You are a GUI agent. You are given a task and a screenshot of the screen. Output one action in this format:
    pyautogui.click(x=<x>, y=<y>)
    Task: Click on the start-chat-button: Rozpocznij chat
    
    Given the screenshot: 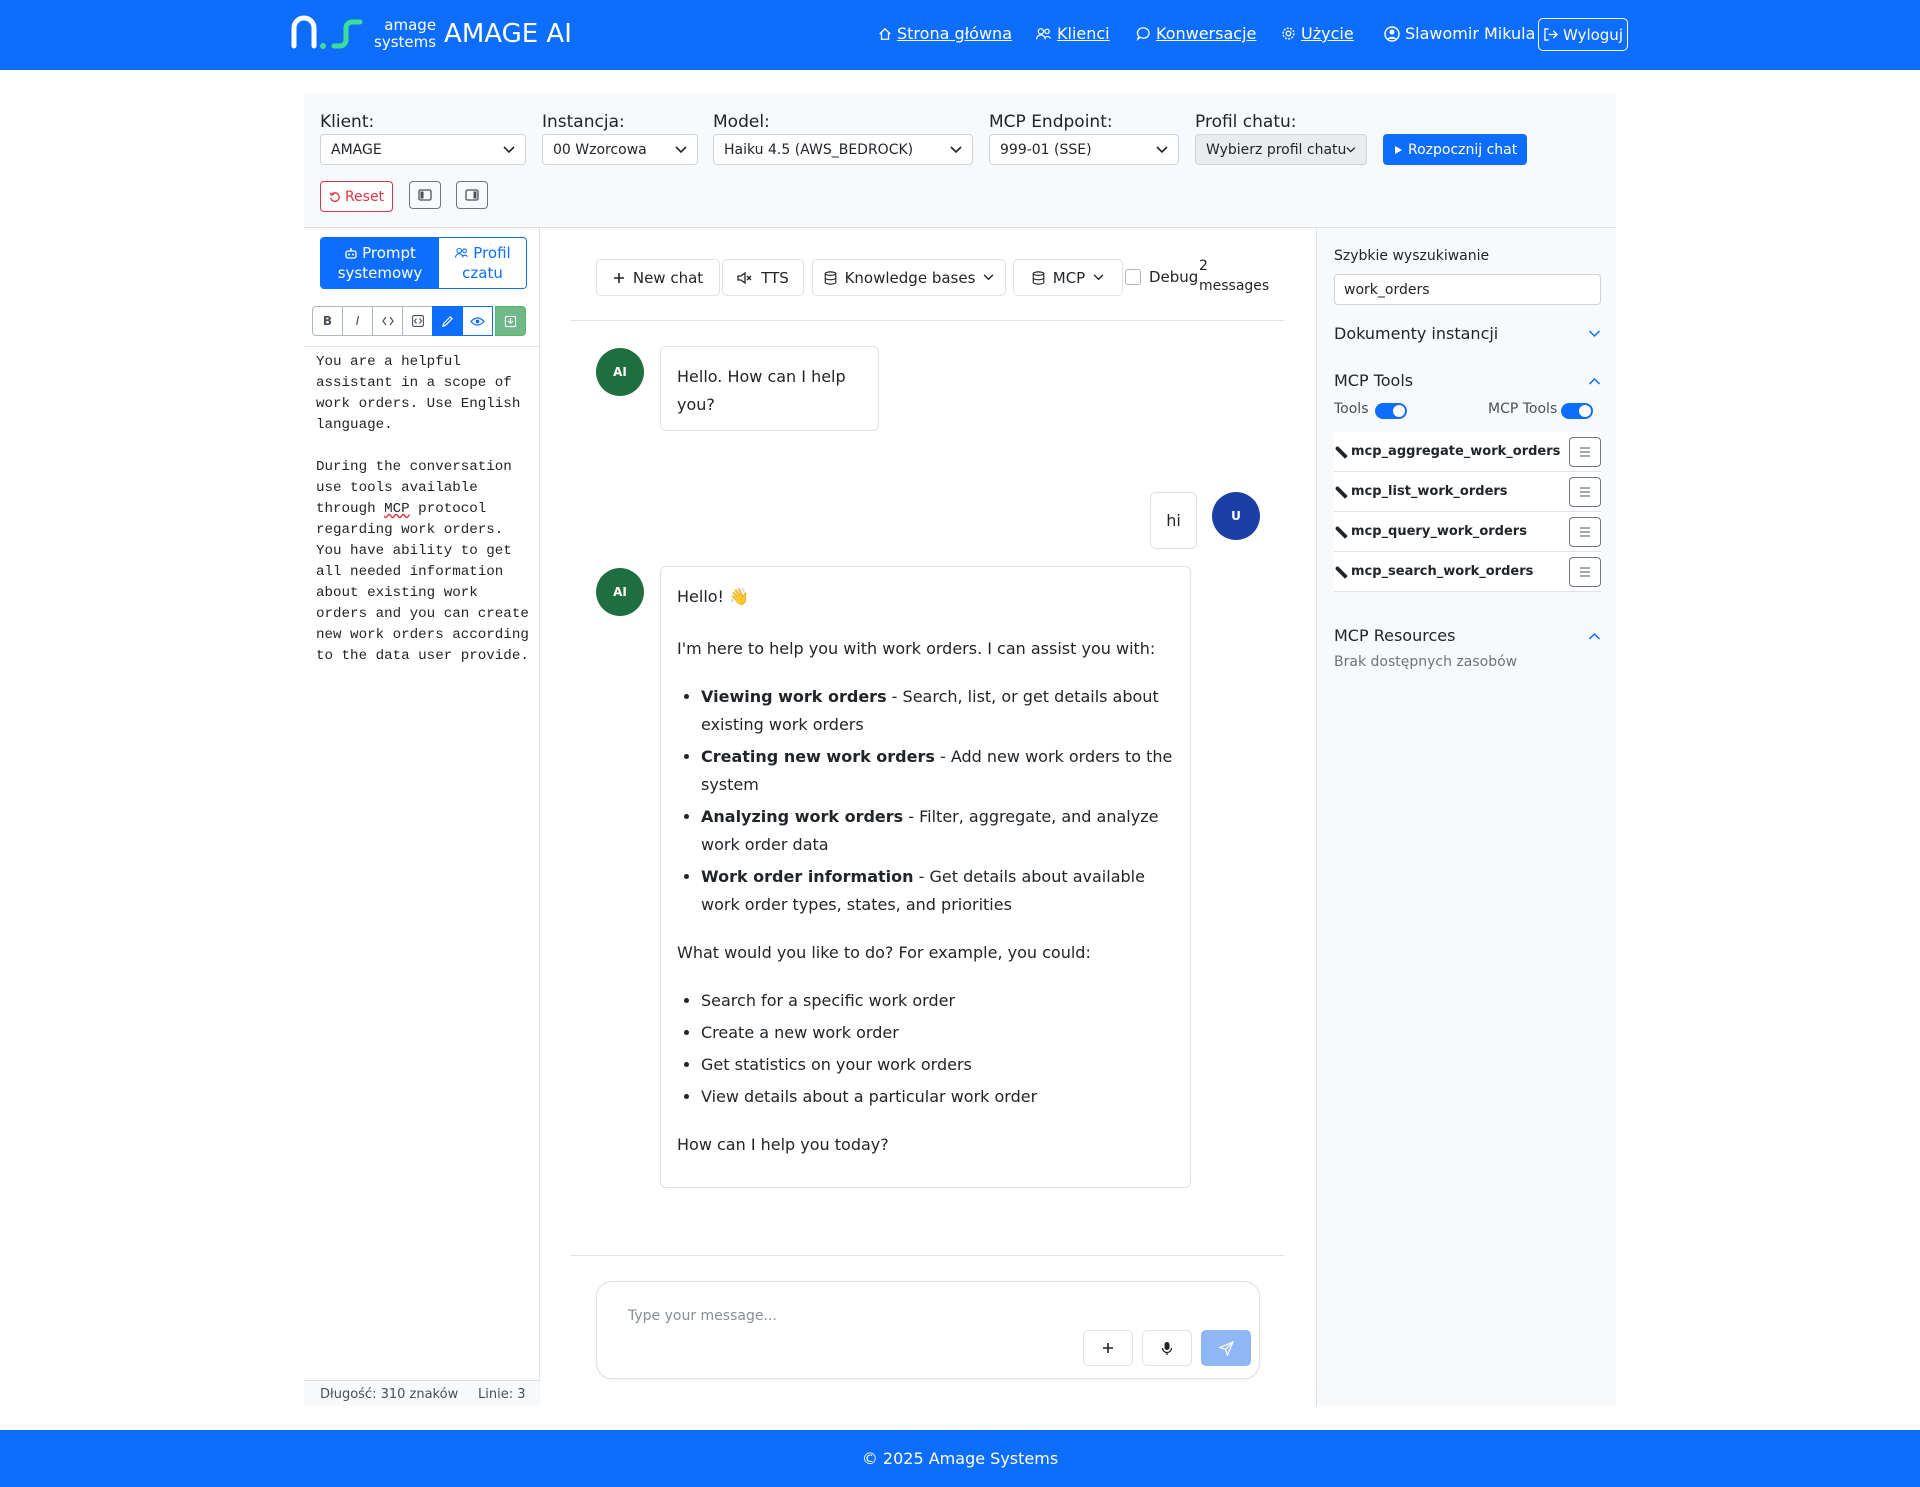 What is the action you would take?
    pyautogui.click(x=1455, y=149)
    